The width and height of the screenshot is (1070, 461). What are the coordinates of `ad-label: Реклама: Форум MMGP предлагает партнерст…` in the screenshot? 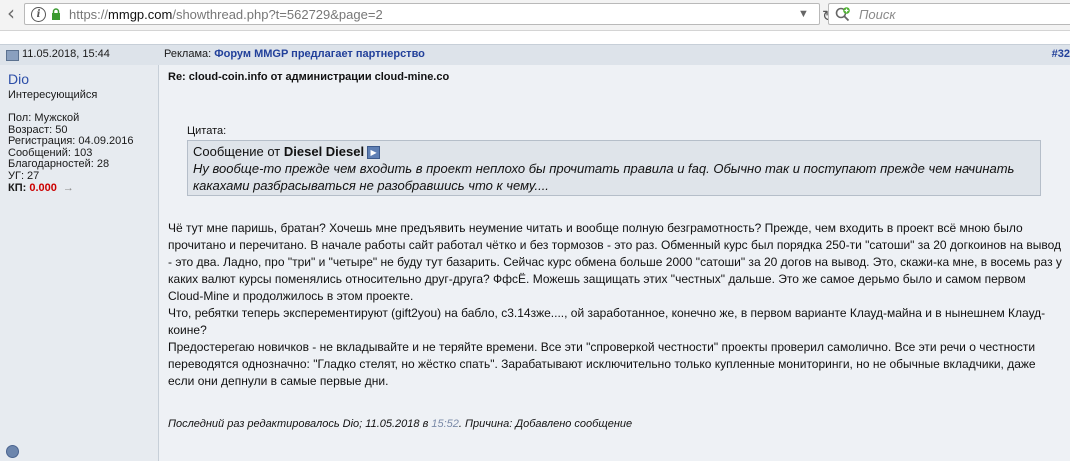 It's located at (294, 54).